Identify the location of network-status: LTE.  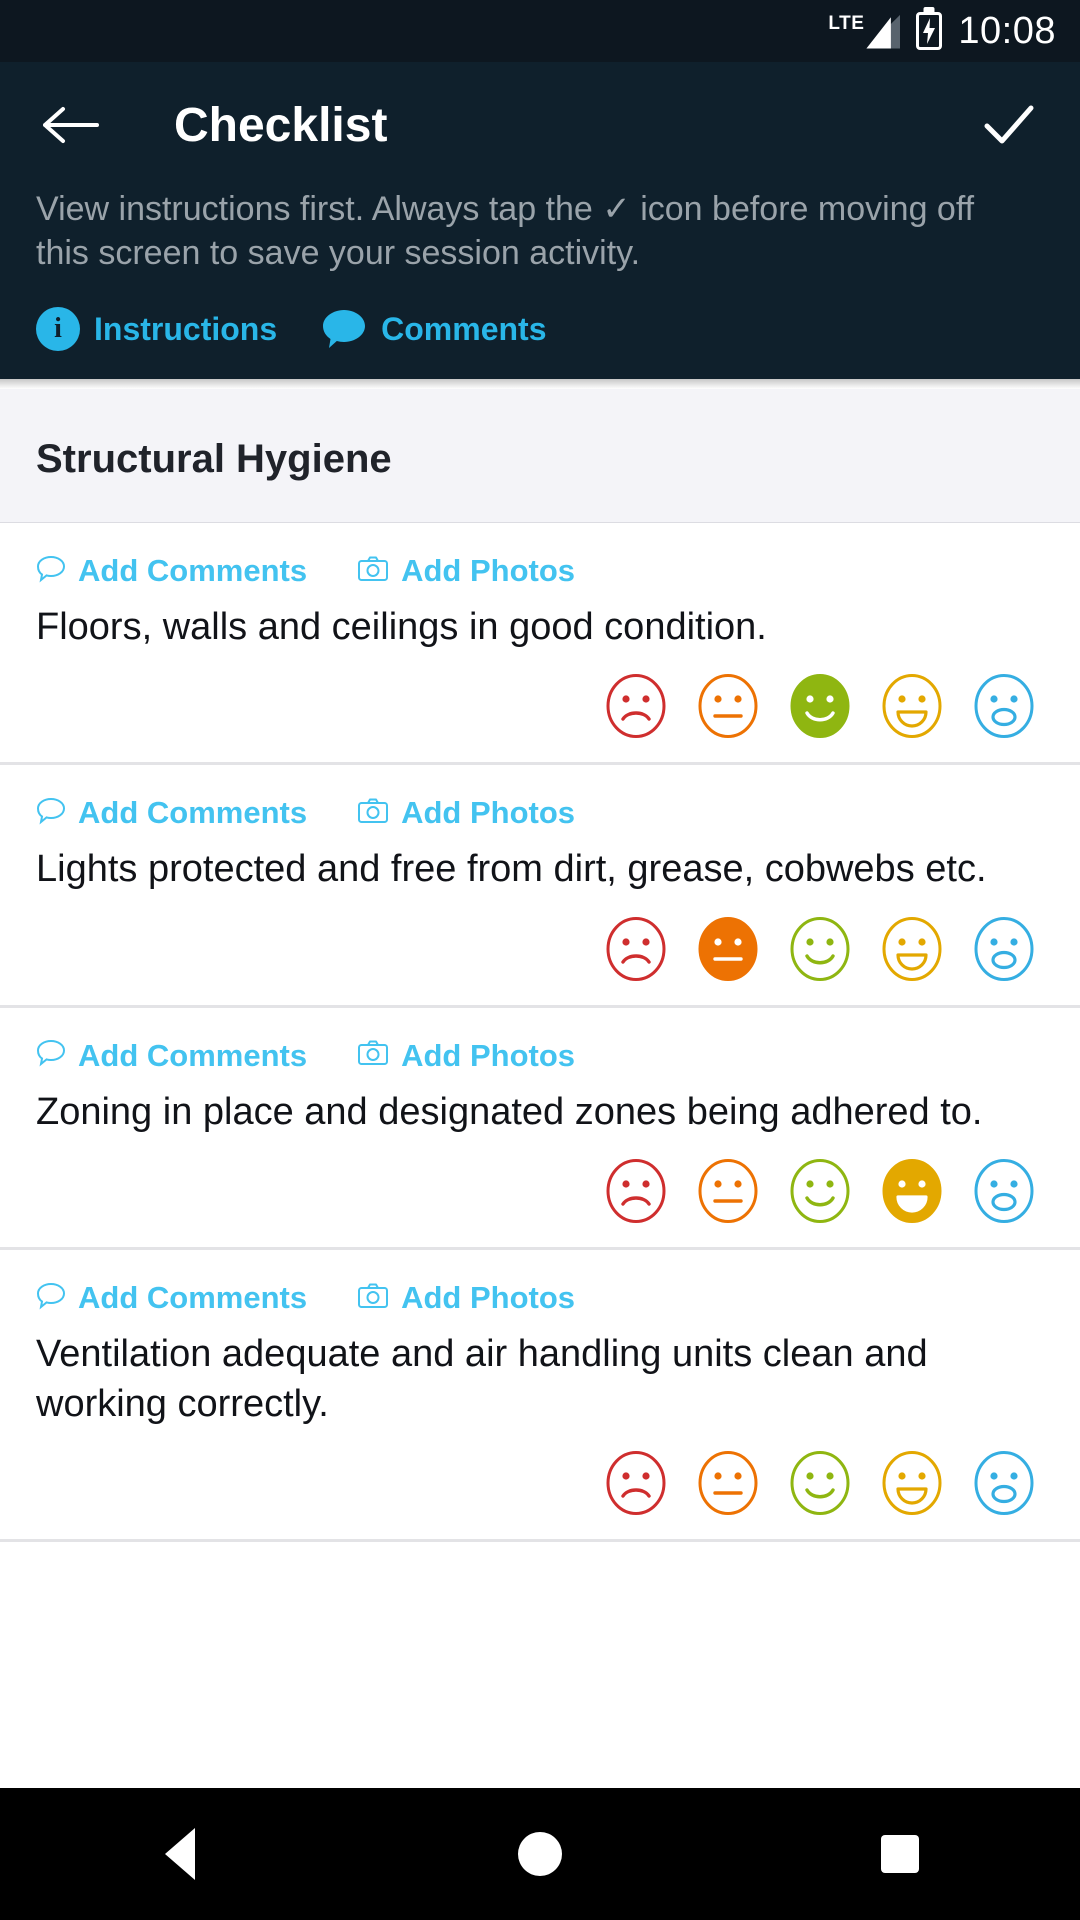
(864, 30).